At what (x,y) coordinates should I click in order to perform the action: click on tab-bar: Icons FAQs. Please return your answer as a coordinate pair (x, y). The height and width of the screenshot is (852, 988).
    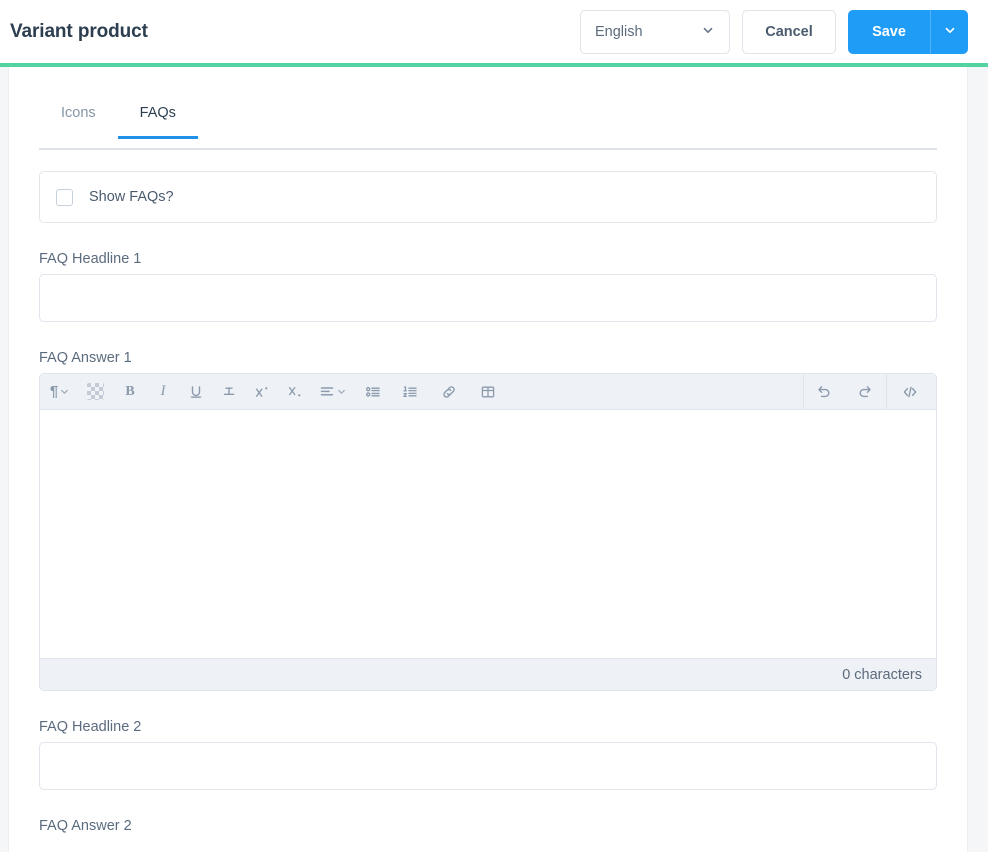
    Looking at the image, I should click on (488, 123).